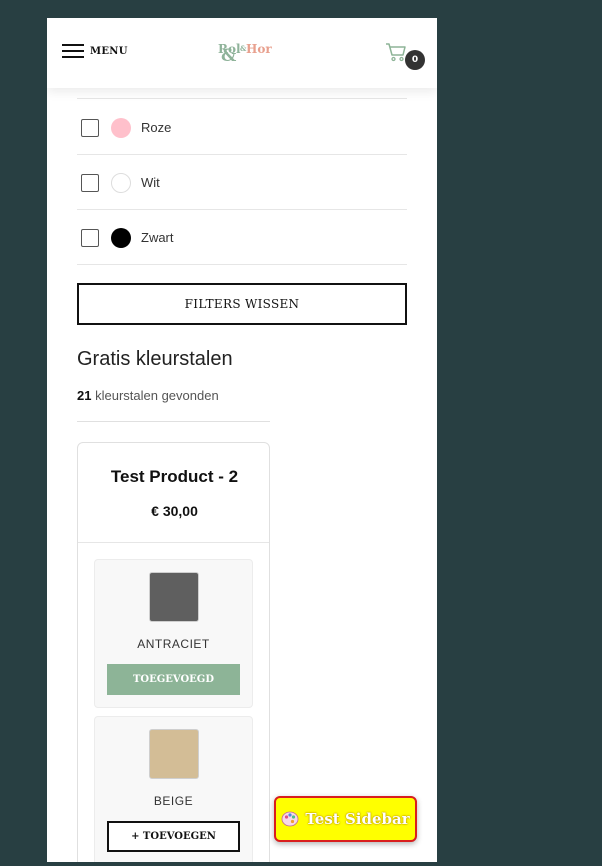 This screenshot has width=602, height=866. What do you see at coordinates (173, 801) in the screenshot?
I see `sample-name: BEIGE` at bounding box center [173, 801].